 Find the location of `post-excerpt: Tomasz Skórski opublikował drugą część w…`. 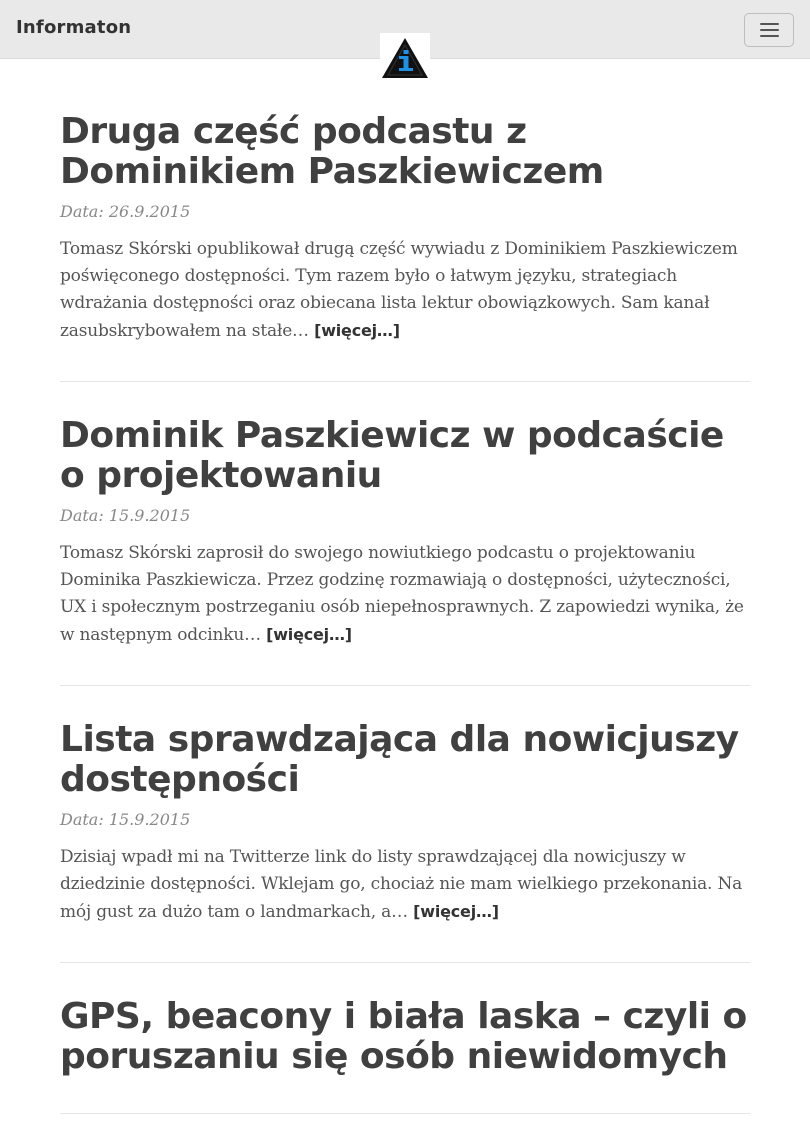

post-excerpt: Tomasz Skórski opublikował drugą część w… is located at coordinates (405, 290).